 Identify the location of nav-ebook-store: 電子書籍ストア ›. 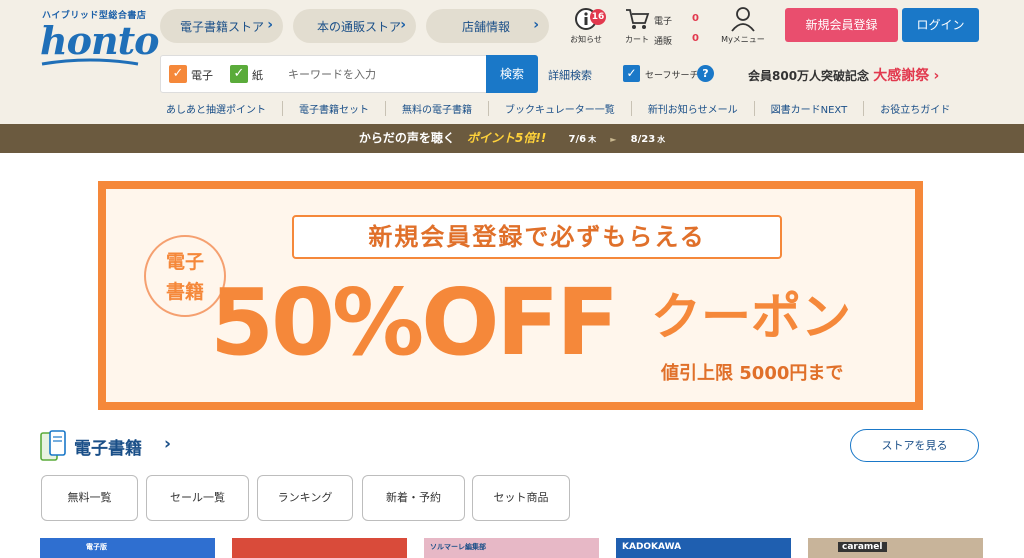
(221, 26).